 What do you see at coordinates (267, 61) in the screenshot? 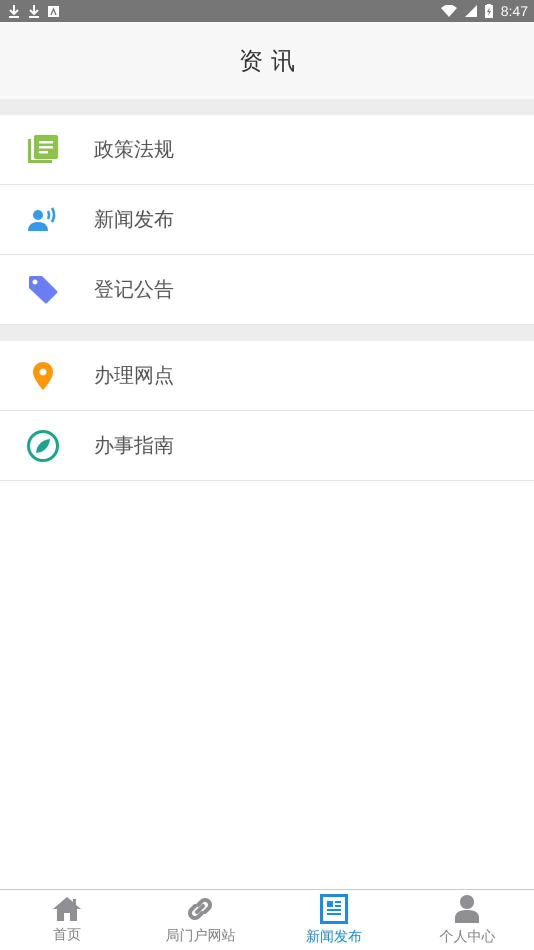
I see `page-title: 资 讯` at bounding box center [267, 61].